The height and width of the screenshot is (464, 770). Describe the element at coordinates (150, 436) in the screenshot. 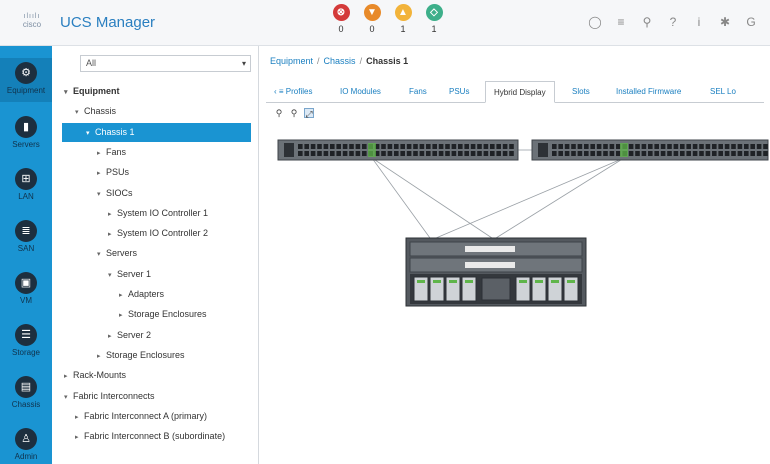

I see `tree-node: ▸ Fabric Interconnect B (subordinate)` at that location.